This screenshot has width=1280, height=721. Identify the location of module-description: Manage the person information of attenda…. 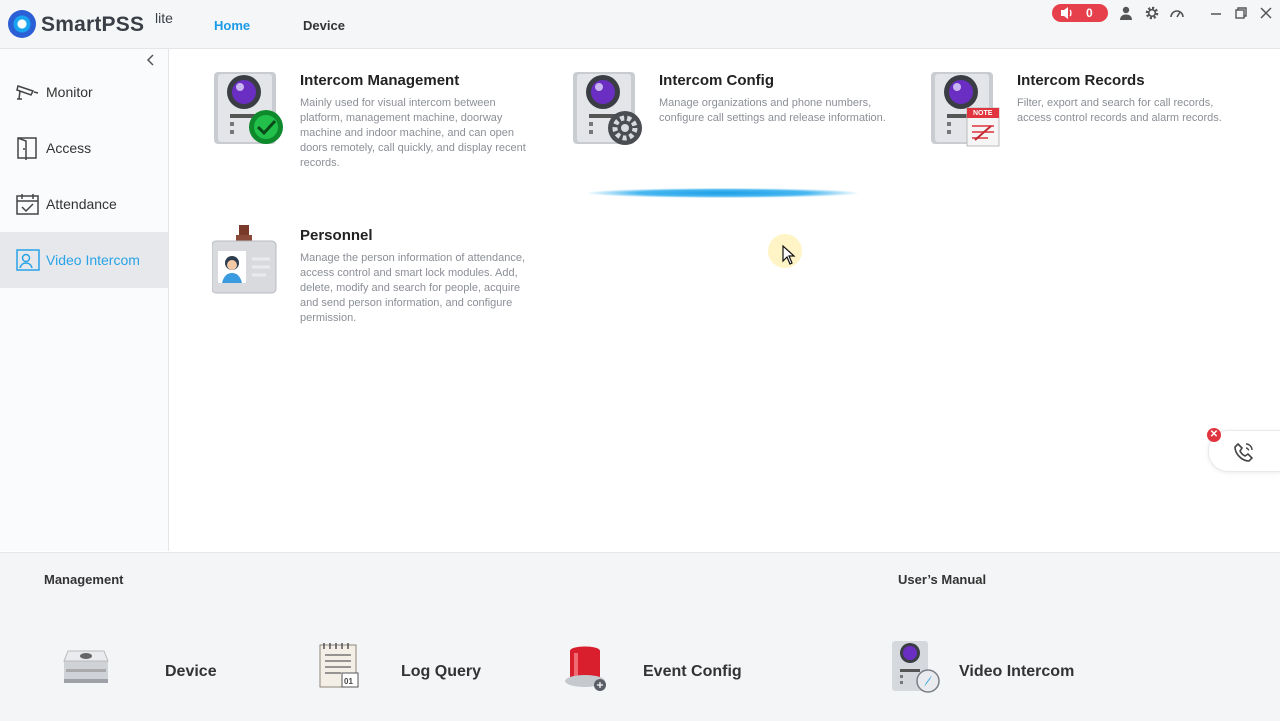
(413, 288).